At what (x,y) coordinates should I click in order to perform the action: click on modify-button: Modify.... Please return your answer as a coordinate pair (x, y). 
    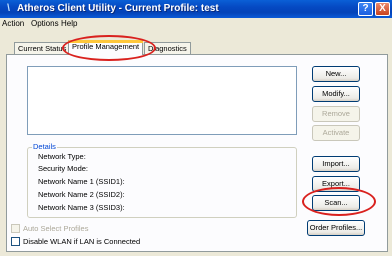
    Looking at the image, I should click on (336, 94).